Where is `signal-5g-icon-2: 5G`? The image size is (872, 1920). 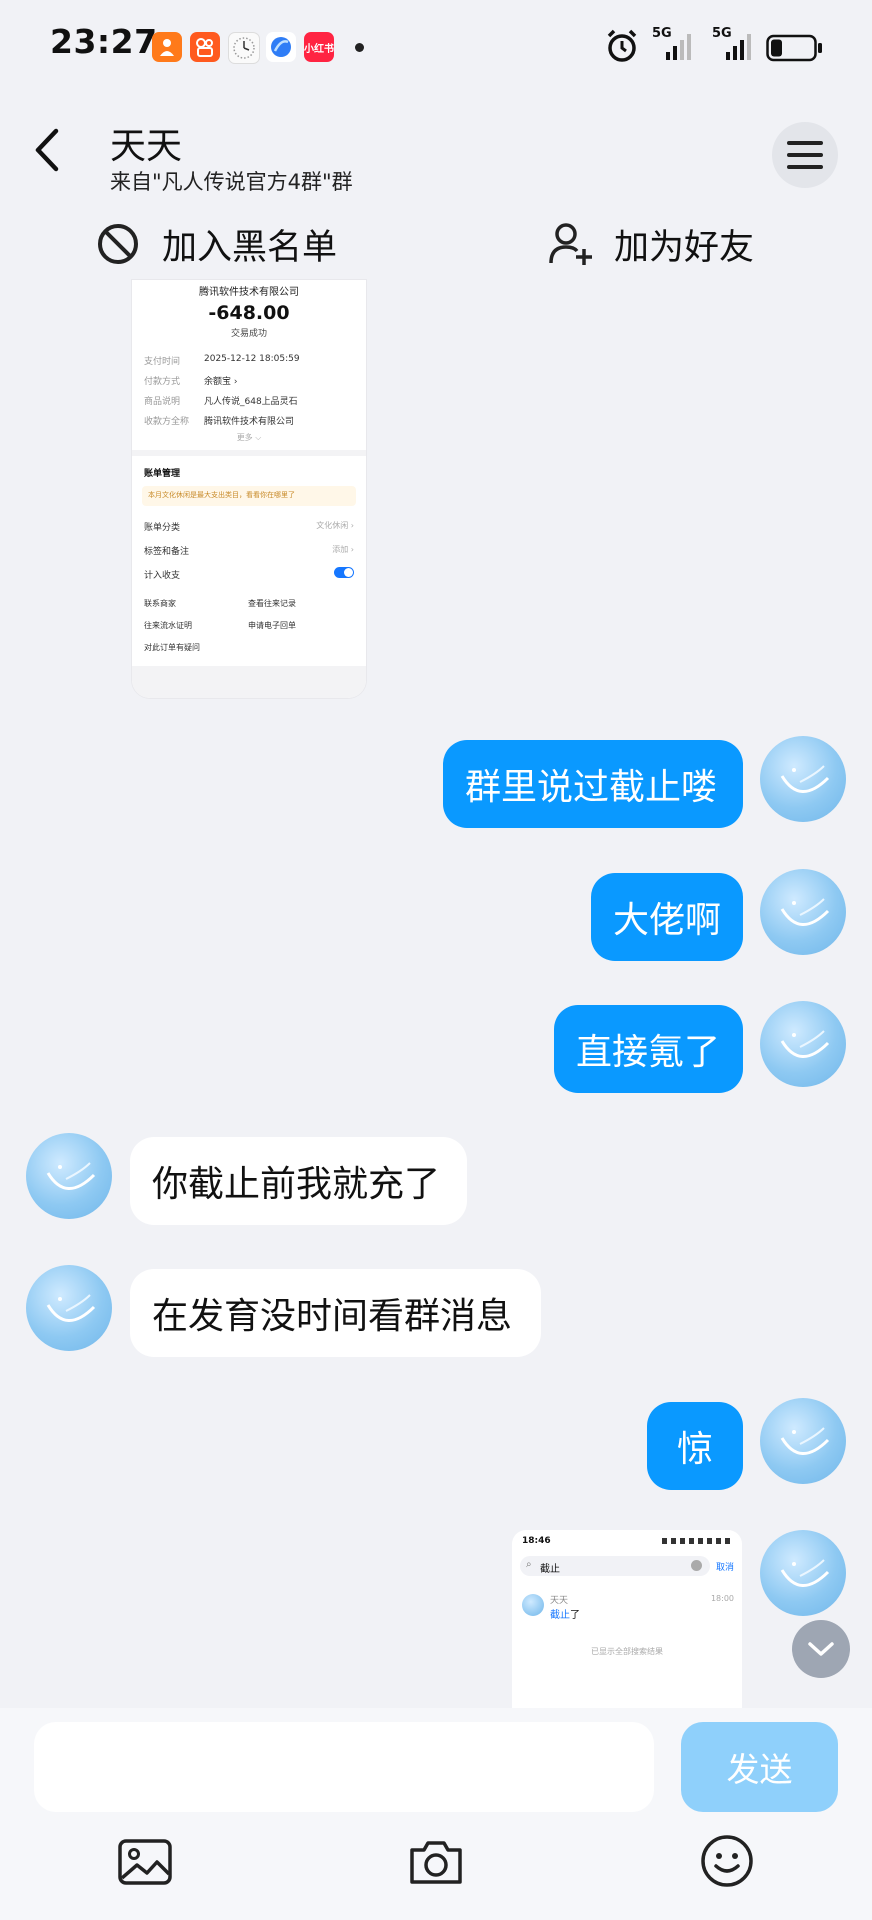
signal-5g-icon-2: 5G is located at coordinates (737, 46).